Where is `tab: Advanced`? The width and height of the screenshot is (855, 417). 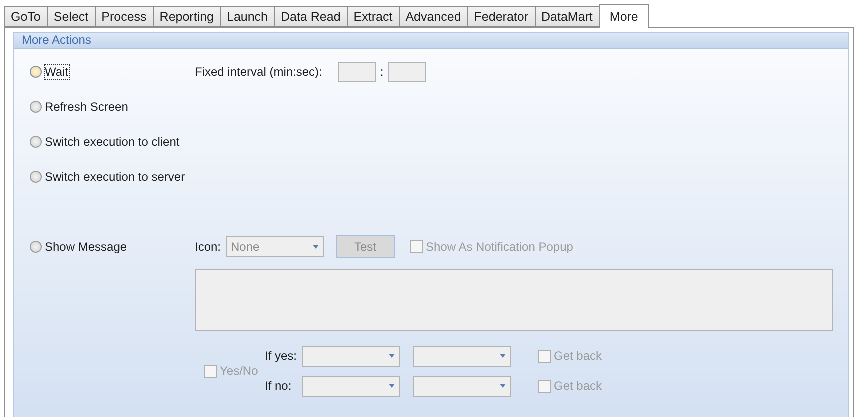 tab: Advanced is located at coordinates (433, 16).